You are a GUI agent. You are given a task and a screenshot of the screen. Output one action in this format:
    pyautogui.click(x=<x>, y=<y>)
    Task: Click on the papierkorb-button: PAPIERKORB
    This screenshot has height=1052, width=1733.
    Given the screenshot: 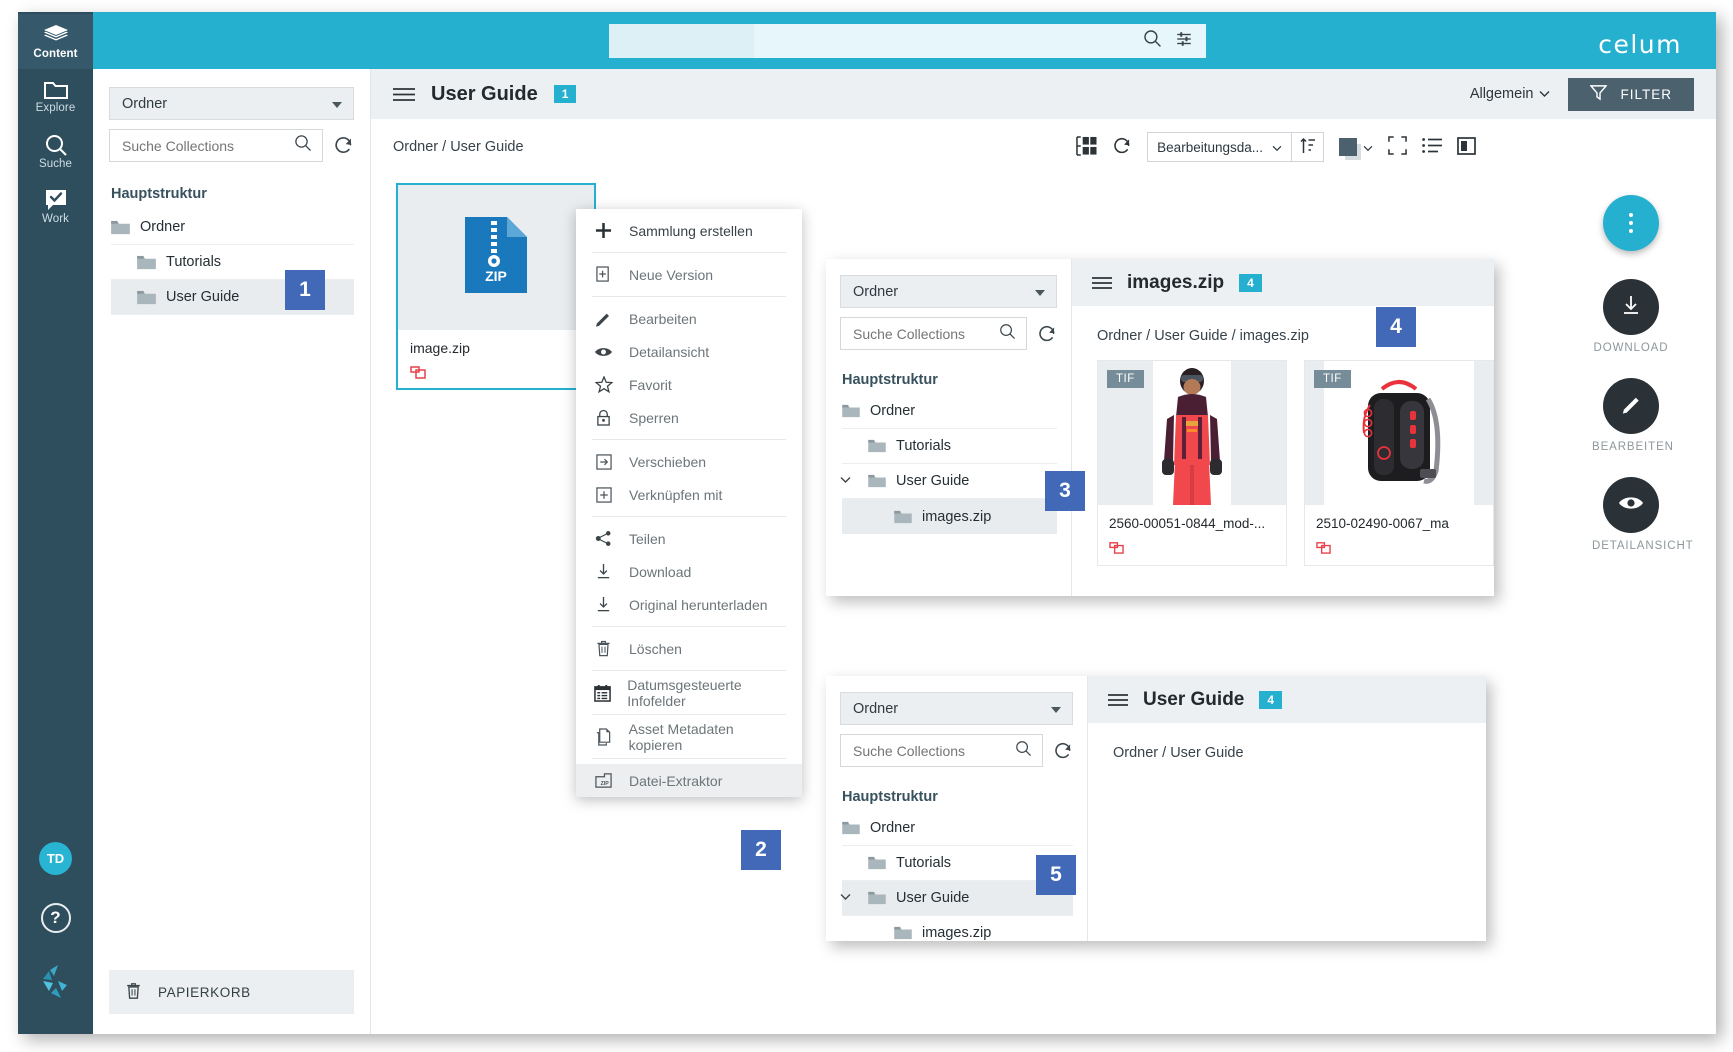 What is the action you would take?
    pyautogui.click(x=231, y=992)
    